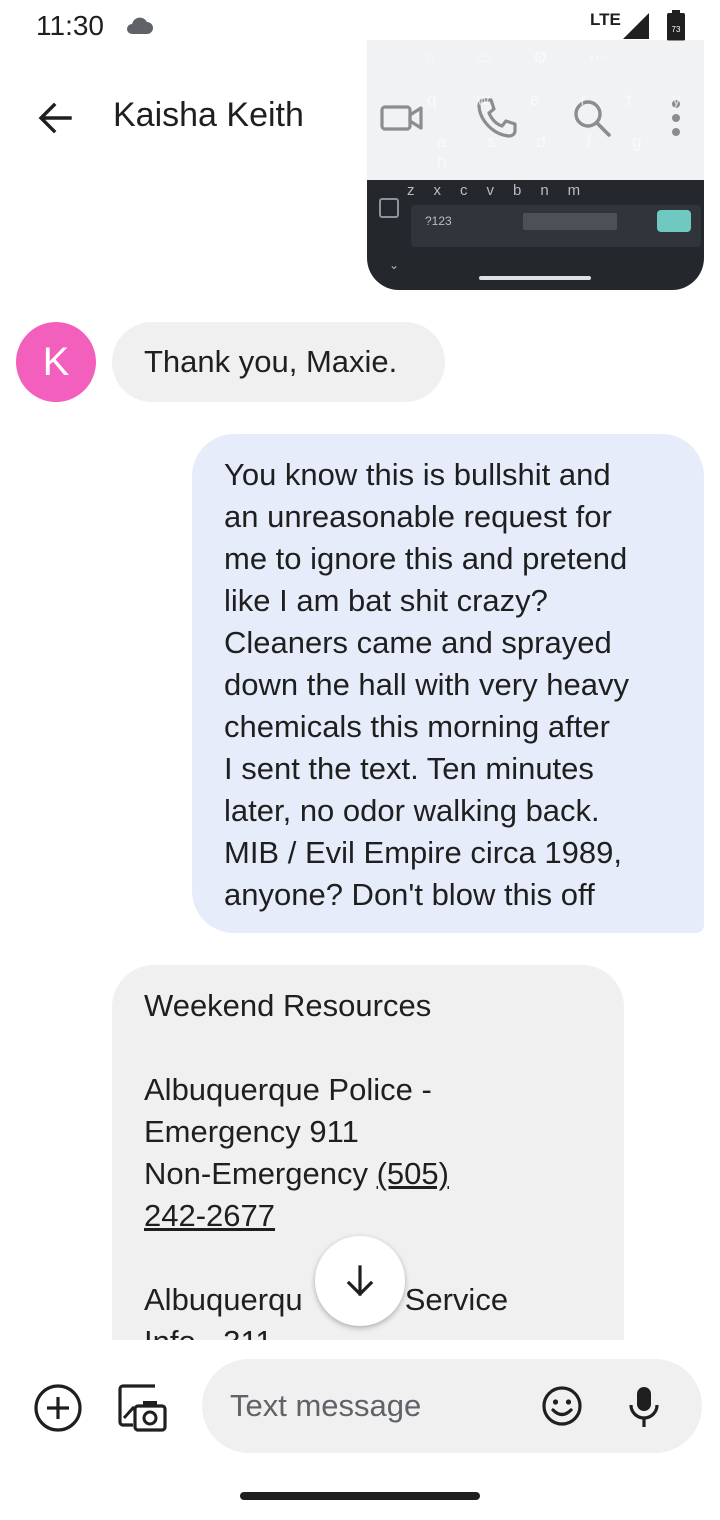 The image size is (720, 1520). I want to click on scroll-to-bottom-button, so click(360, 1281).